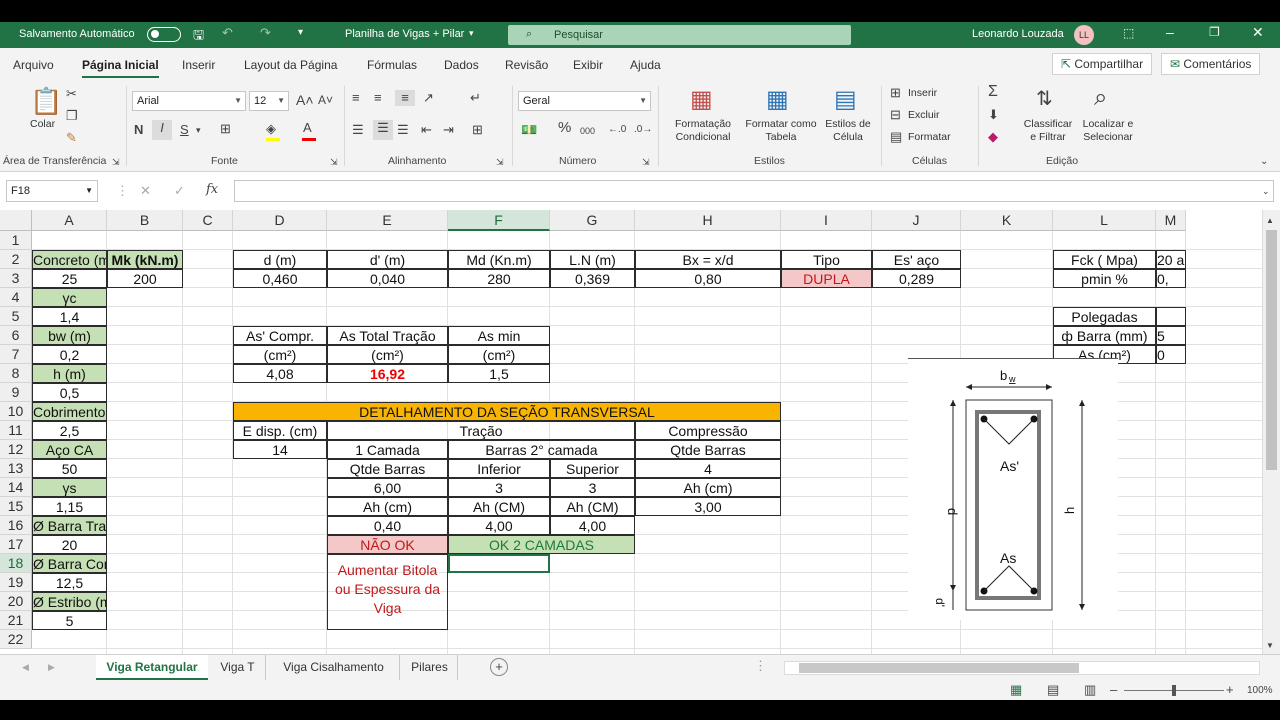 Image resolution: width=1280 pixels, height=720 pixels. I want to click on scroll-up-icon: ▲, so click(1270, 221).